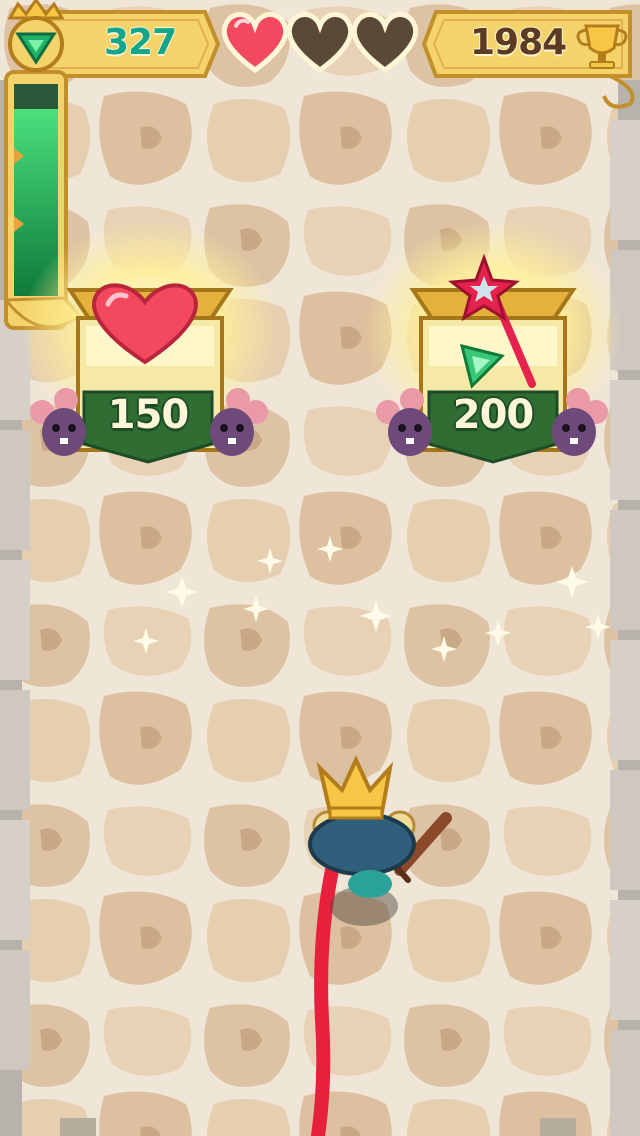 This screenshot has height=1136, width=640. I want to click on lives-hearts, so click(320, 43).